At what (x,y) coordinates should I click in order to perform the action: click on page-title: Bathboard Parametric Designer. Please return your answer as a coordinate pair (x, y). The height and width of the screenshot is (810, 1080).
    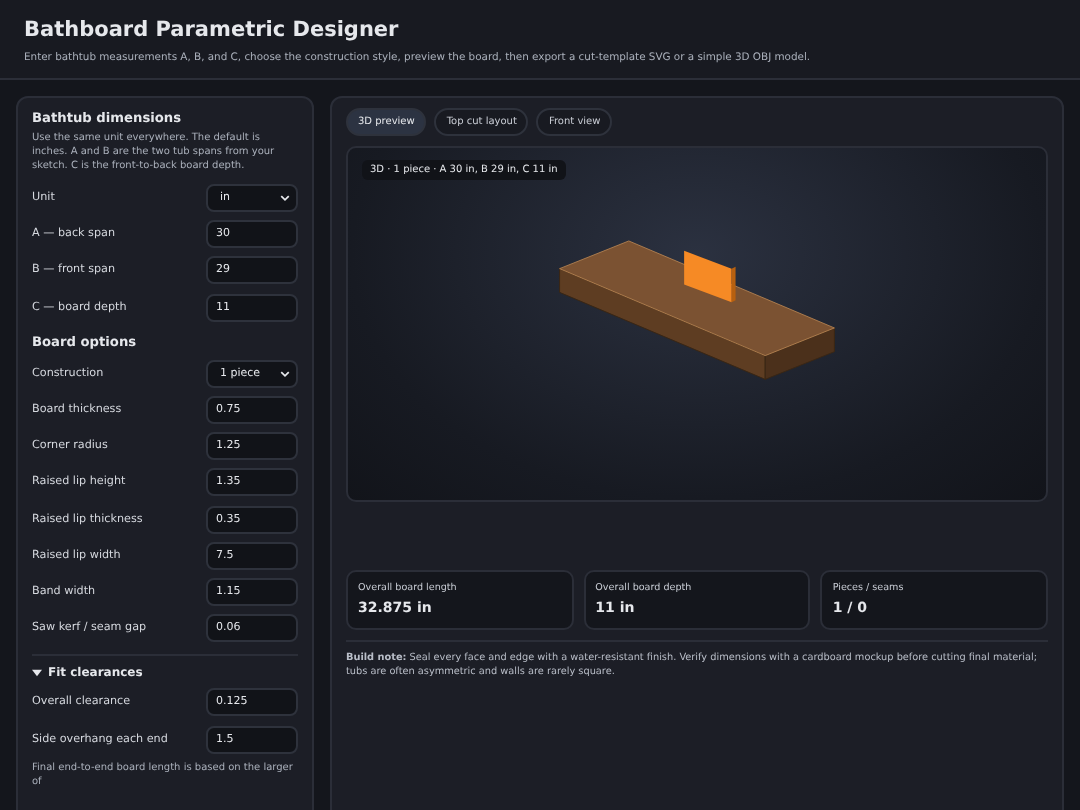
    Looking at the image, I should click on (212, 30).